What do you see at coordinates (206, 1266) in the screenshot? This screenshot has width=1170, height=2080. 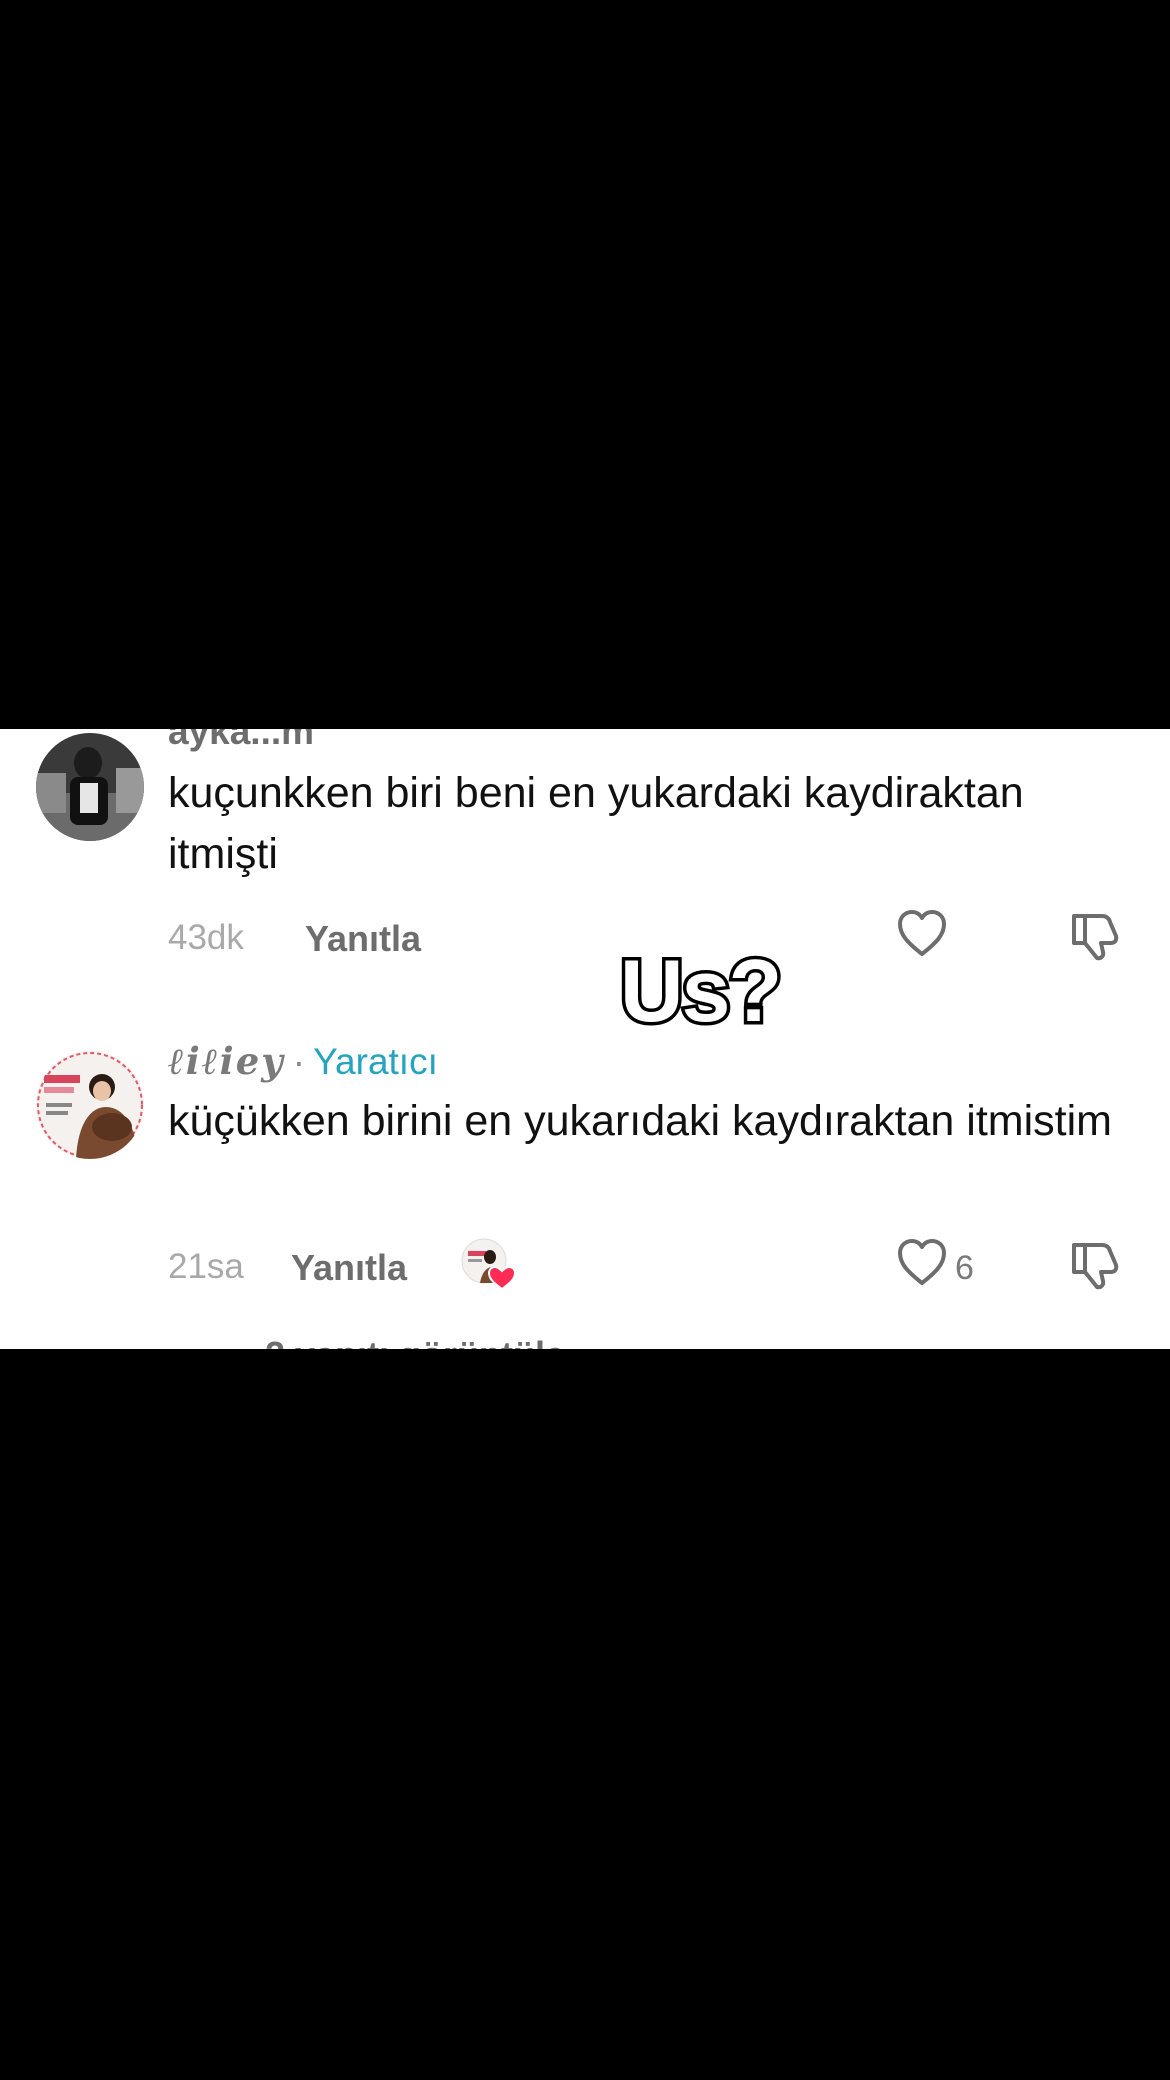 I see `comment-timestamp: 21sa` at bounding box center [206, 1266].